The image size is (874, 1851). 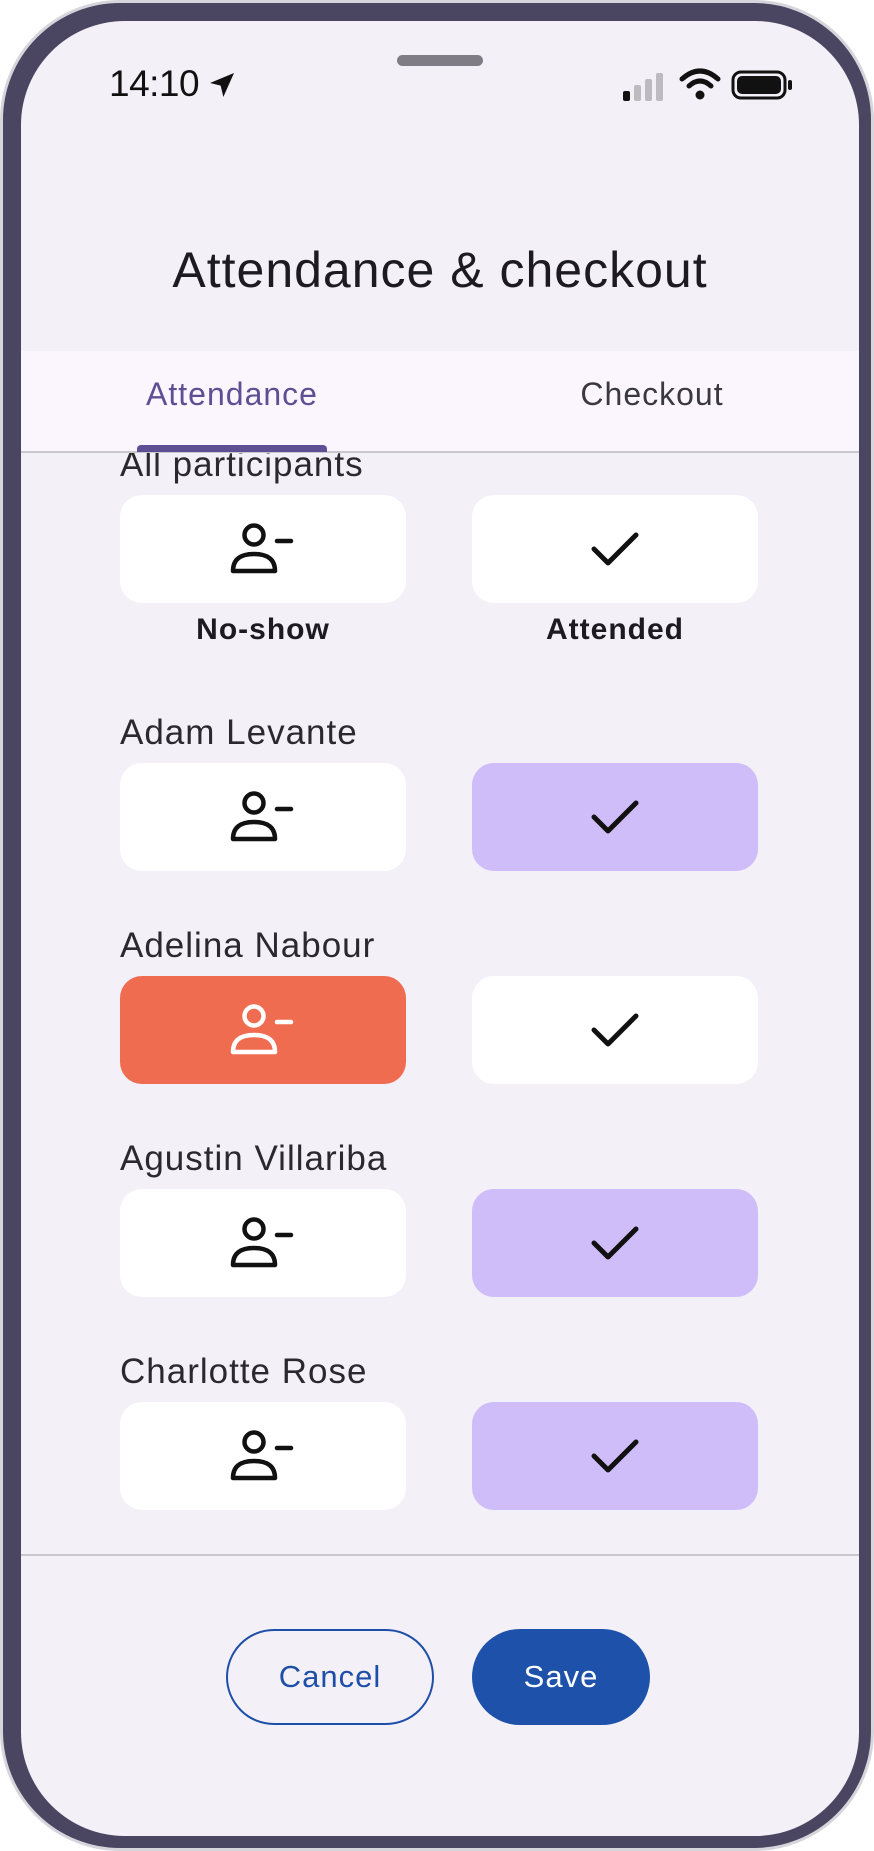 What do you see at coordinates (652, 401) in the screenshot?
I see `tab-checkout: Checkout` at bounding box center [652, 401].